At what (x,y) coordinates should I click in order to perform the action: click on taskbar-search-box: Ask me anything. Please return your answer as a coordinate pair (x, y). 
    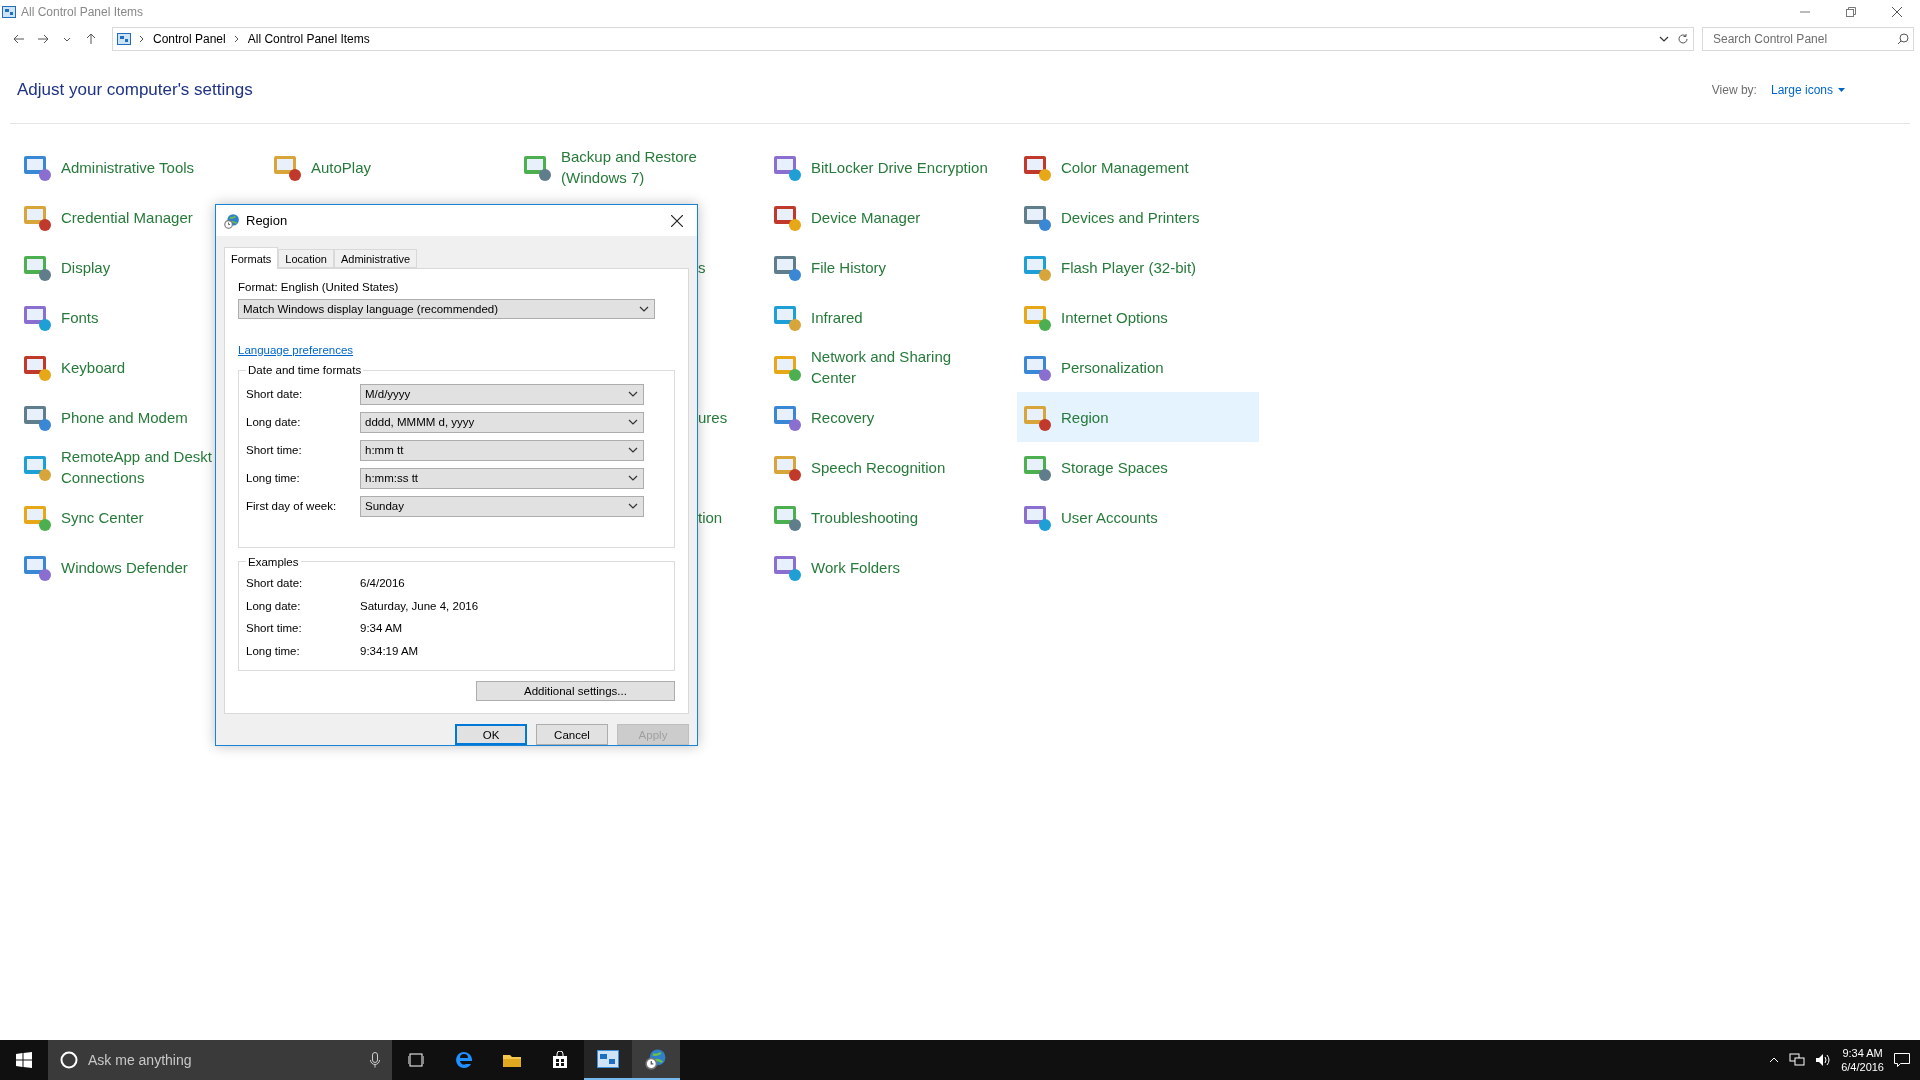
    Looking at the image, I should click on (220, 1060).